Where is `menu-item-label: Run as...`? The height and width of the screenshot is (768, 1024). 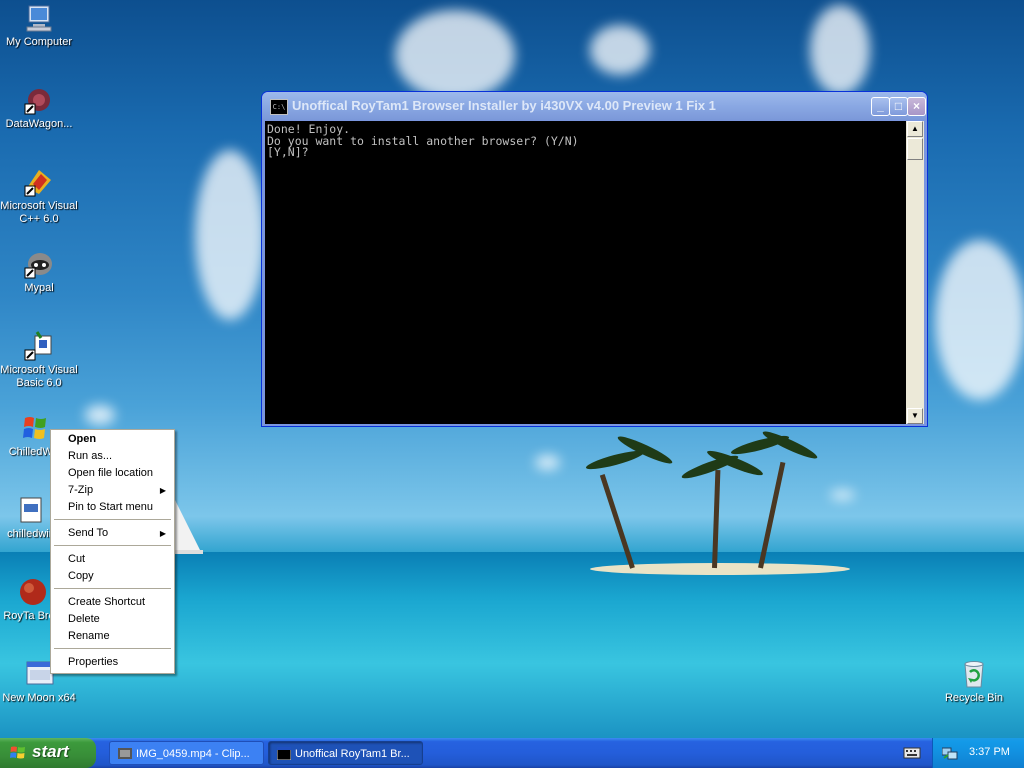 menu-item-label: Run as... is located at coordinates (90, 456).